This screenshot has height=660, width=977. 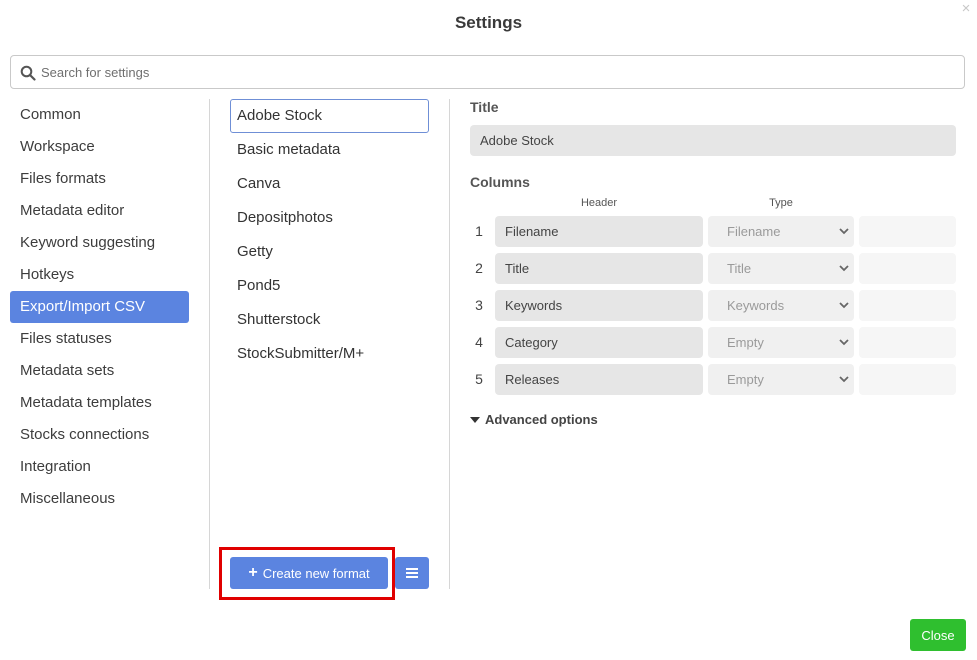 I want to click on nav-item-integration: Integration, so click(x=99, y=467).